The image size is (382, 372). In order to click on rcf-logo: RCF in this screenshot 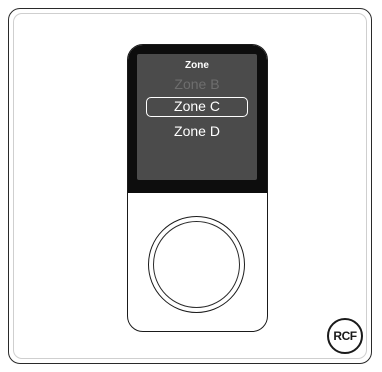, I will do `click(345, 336)`.